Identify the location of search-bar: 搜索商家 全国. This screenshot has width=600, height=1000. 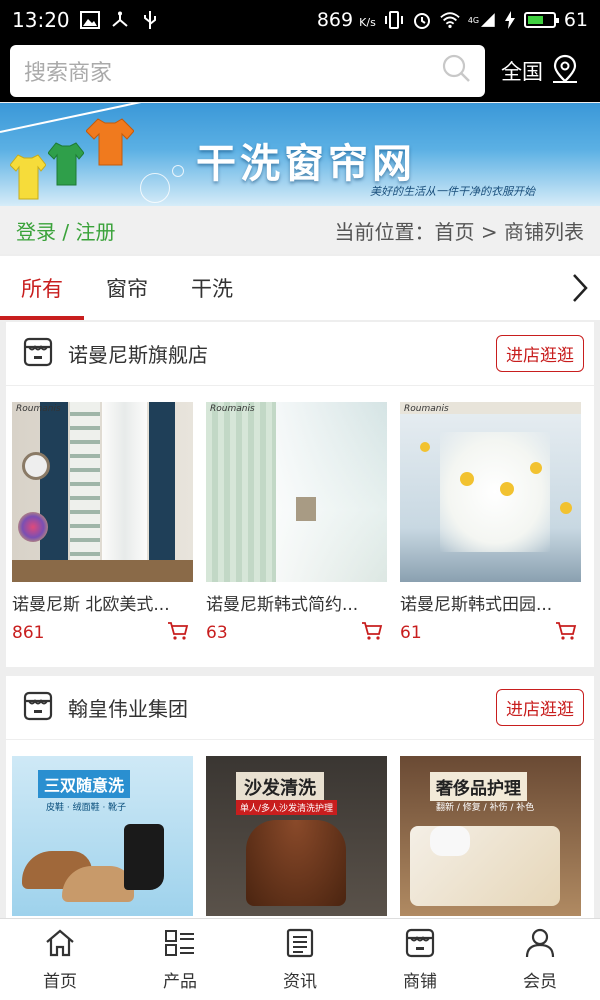
(300, 71).